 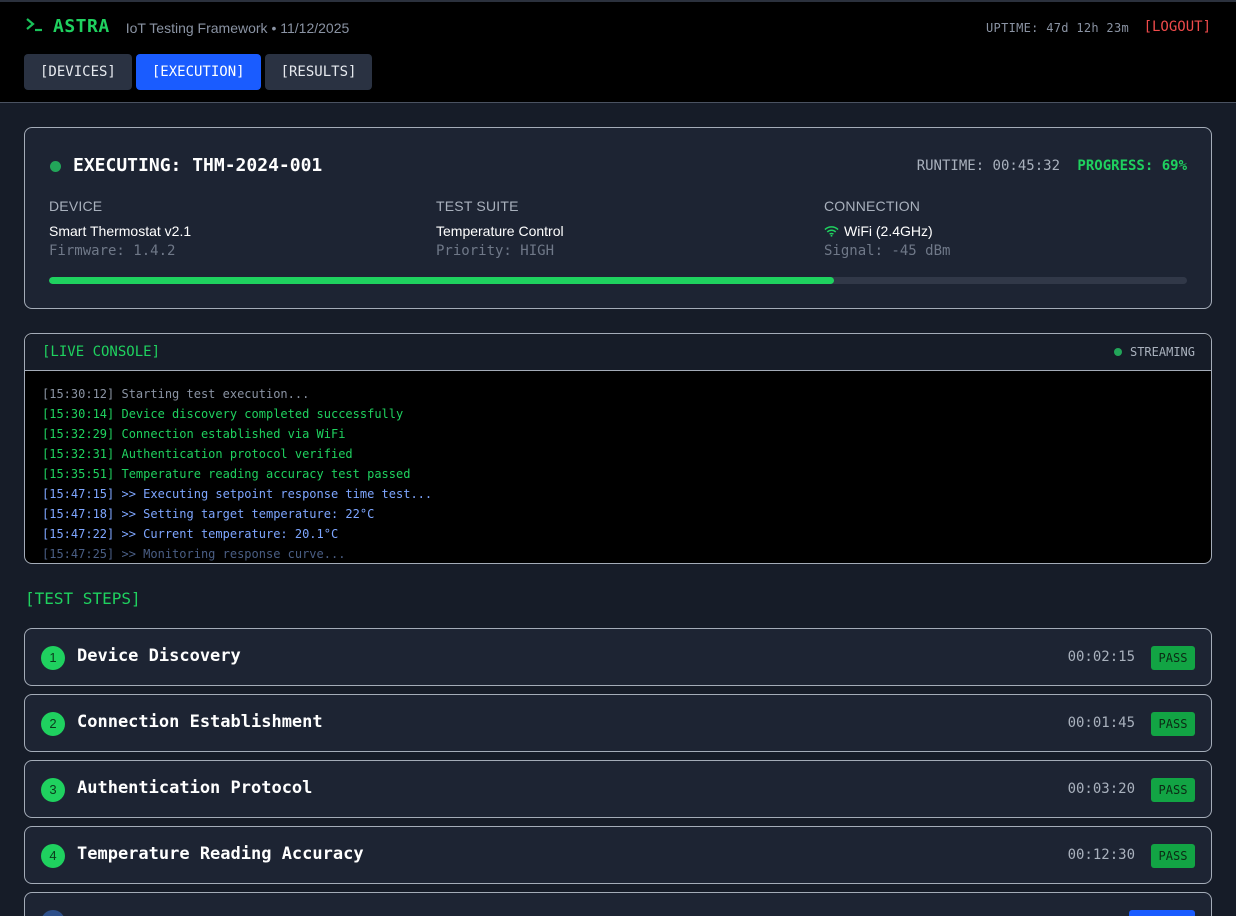 I want to click on step-duration: 00:03:20, so click(x=1101, y=789).